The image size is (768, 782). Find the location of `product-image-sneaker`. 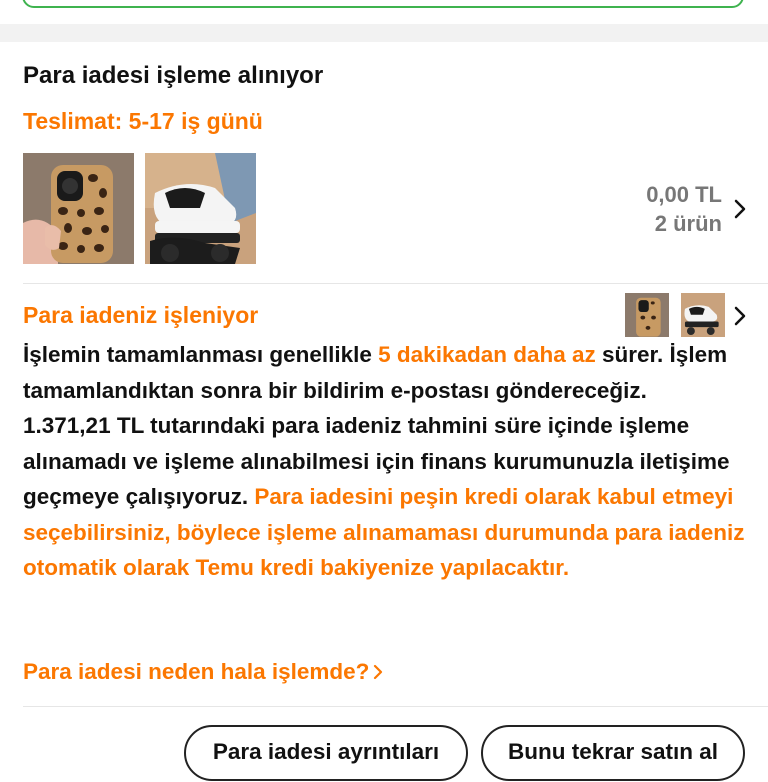

product-image-sneaker is located at coordinates (200, 208).